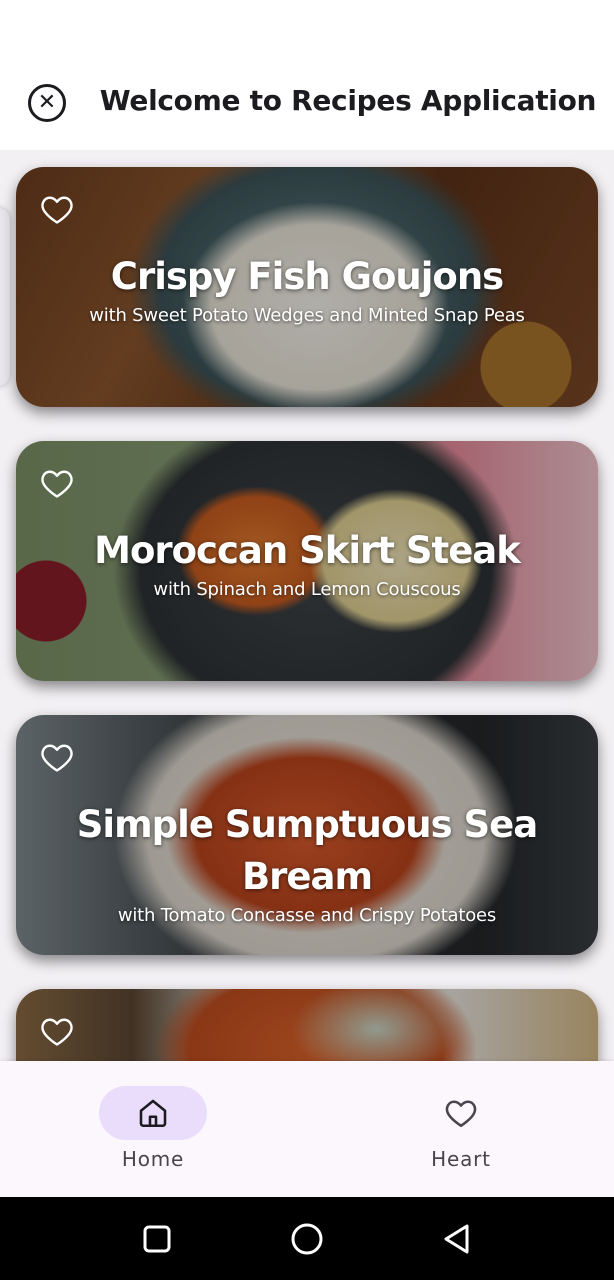 Image resolution: width=614 pixels, height=1280 pixels. What do you see at coordinates (307, 29) in the screenshot?
I see `status-bar` at bounding box center [307, 29].